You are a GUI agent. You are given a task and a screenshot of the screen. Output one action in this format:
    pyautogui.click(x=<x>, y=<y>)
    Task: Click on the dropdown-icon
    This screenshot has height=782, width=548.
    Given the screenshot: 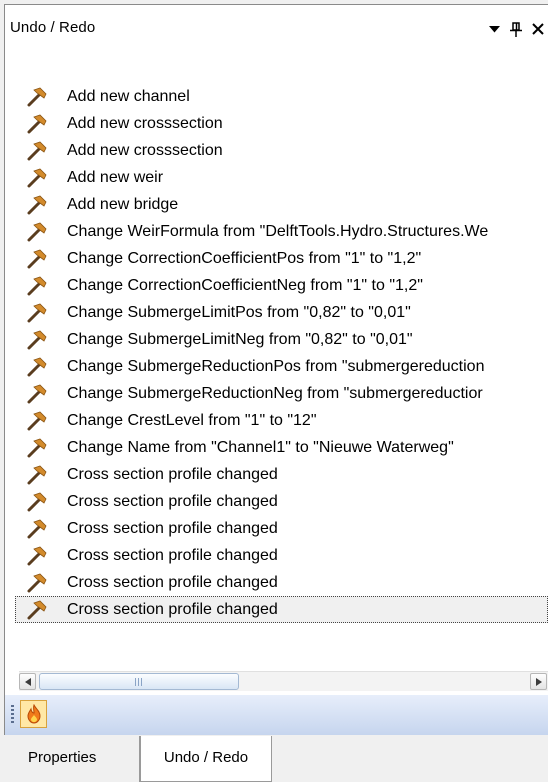 What is the action you would take?
    pyautogui.click(x=494, y=29)
    